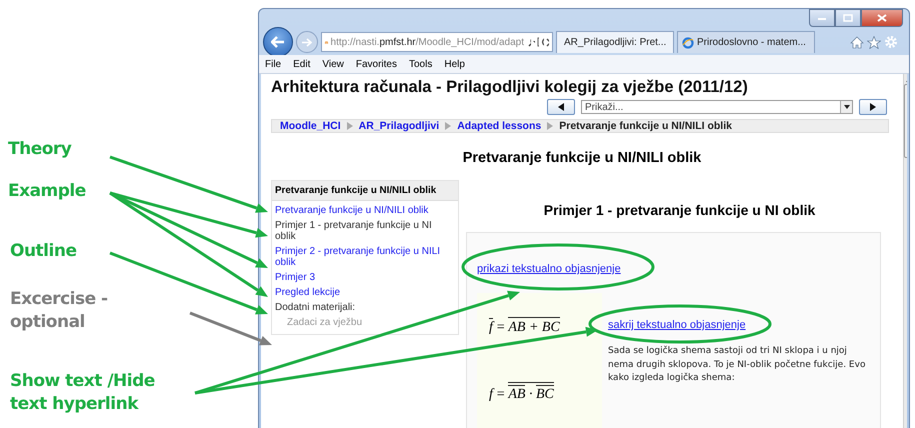 The image size is (915, 428). What do you see at coordinates (43, 251) in the screenshot?
I see `annotation-label: Outline` at bounding box center [43, 251].